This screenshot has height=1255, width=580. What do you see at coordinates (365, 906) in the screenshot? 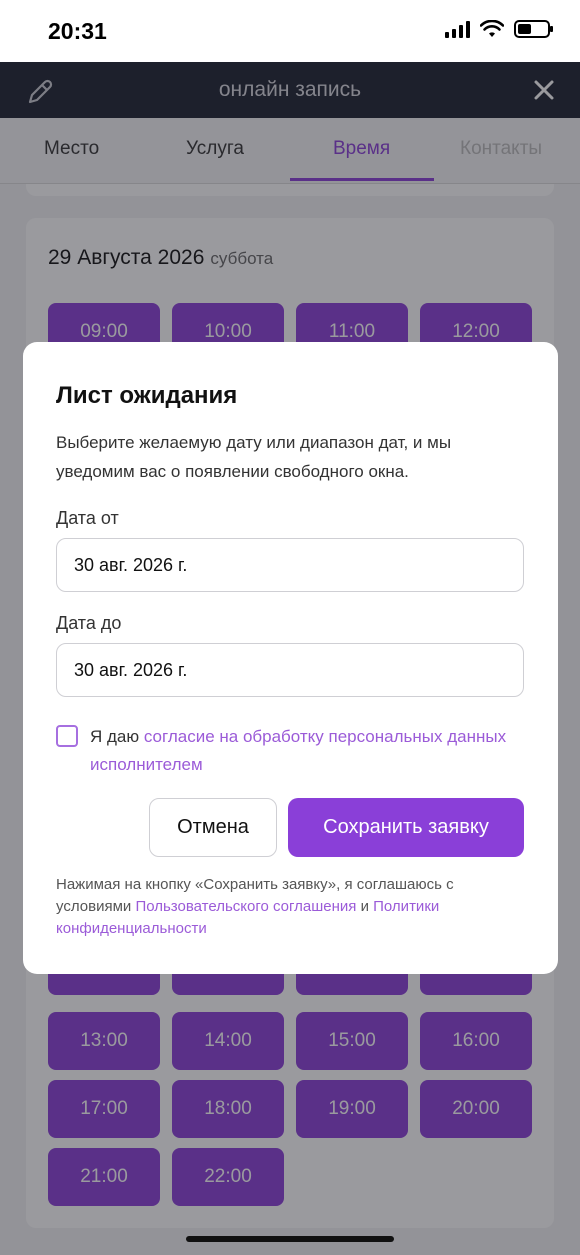
I see `footnote-and: и` at bounding box center [365, 906].